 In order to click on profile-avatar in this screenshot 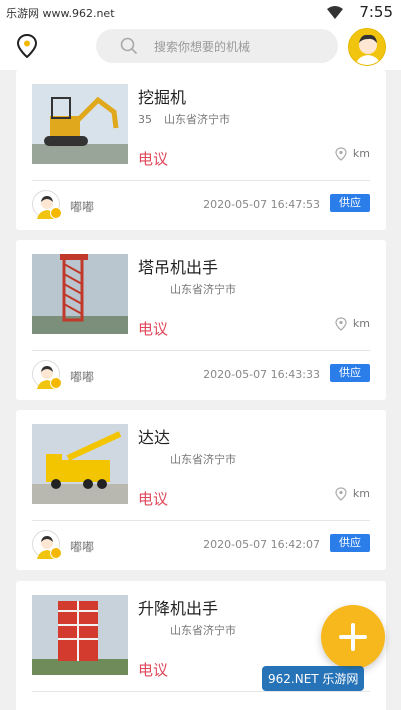, I will do `click(367, 47)`.